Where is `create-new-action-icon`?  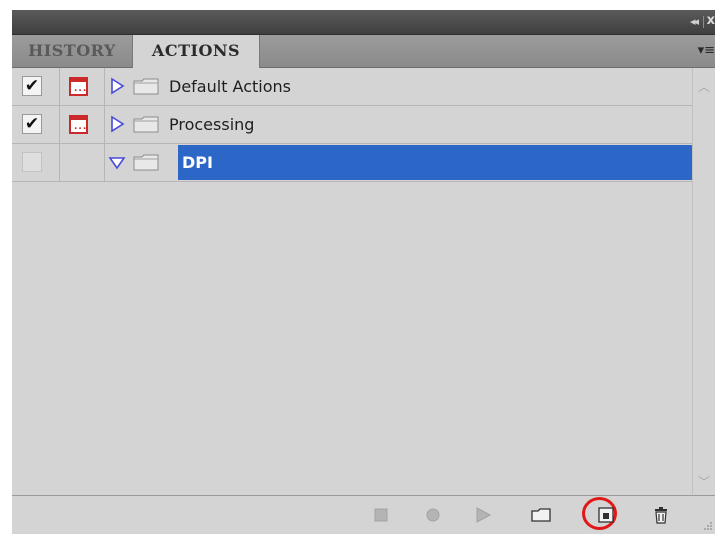 create-new-action-icon is located at coordinates (606, 515).